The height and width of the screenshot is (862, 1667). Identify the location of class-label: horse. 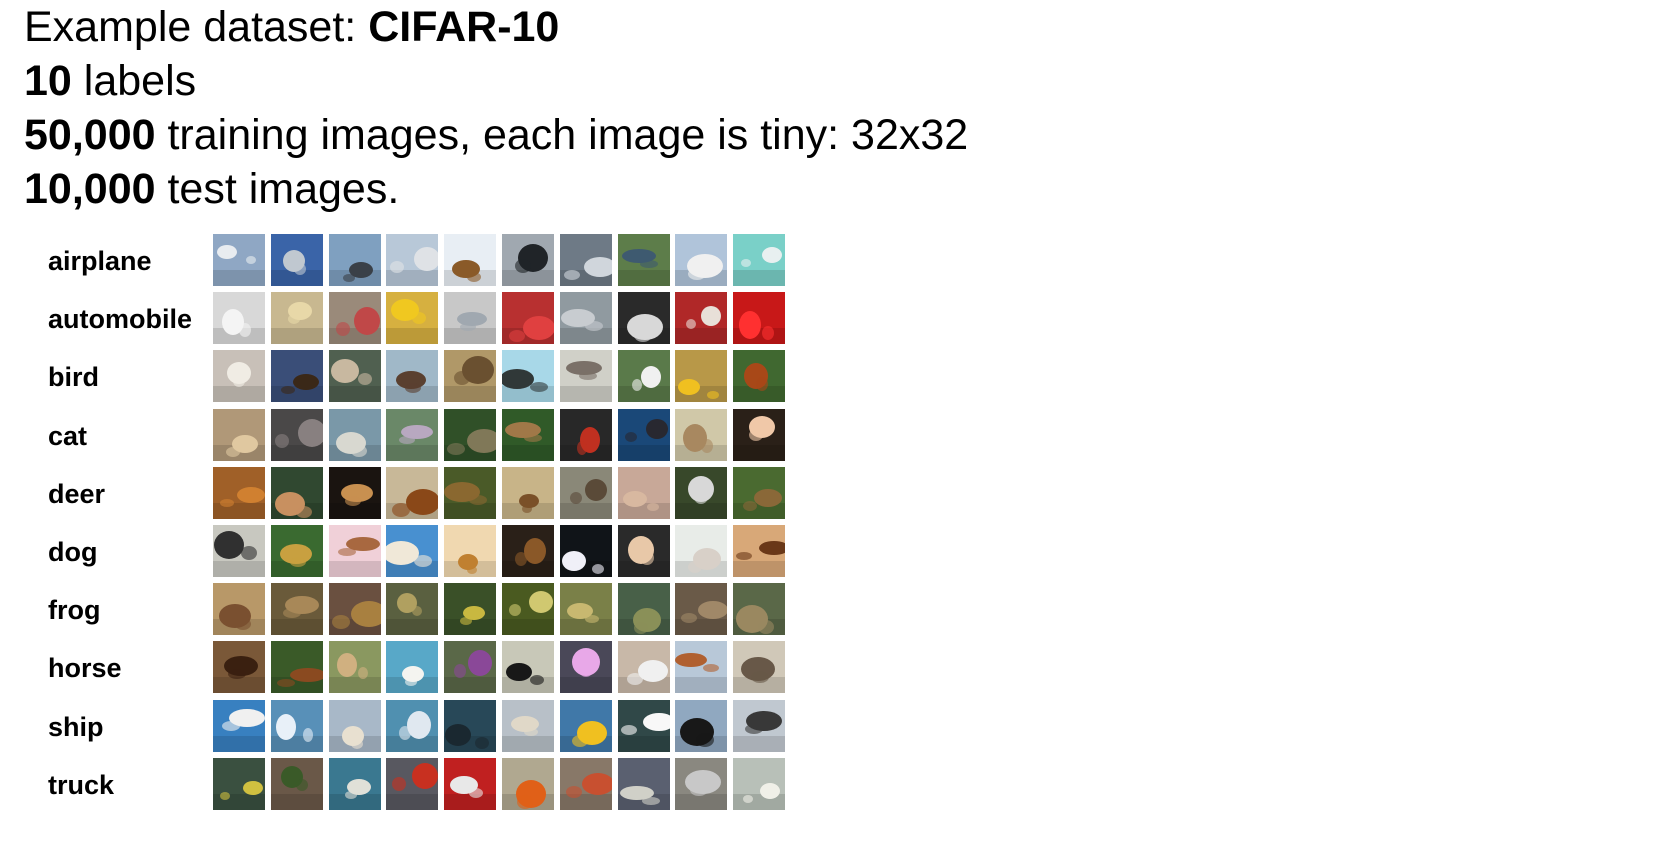
(85, 668).